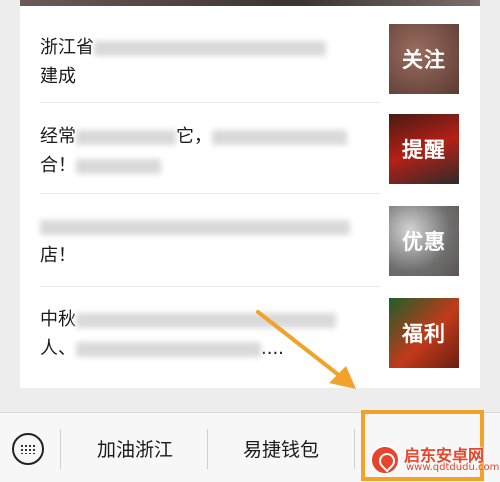  Describe the element at coordinates (453, 467) in the screenshot. I see `watermark-url: www.qdtdudu.com` at that location.